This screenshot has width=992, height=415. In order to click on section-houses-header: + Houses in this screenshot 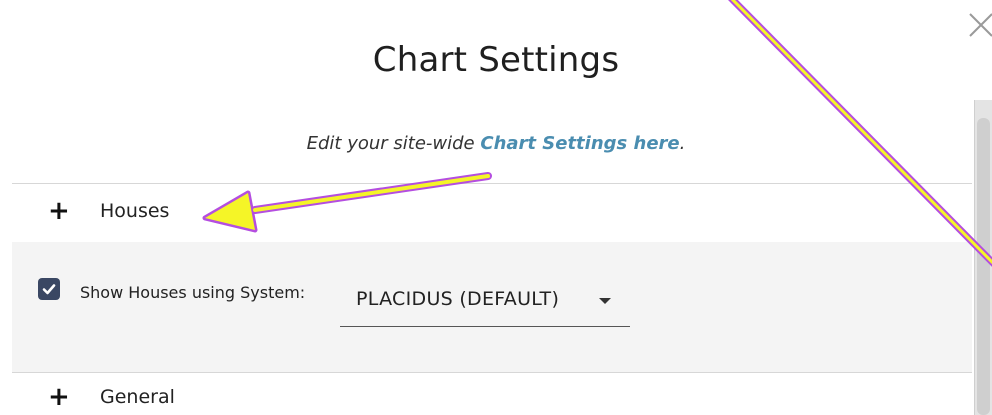, I will do `click(108, 211)`.